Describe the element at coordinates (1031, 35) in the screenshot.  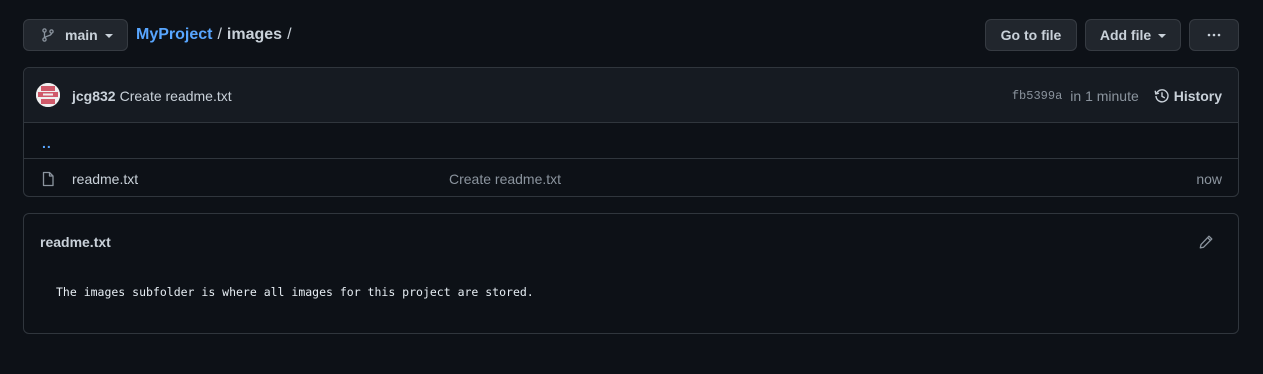
I see `go-to-file-button: Go to file` at that location.